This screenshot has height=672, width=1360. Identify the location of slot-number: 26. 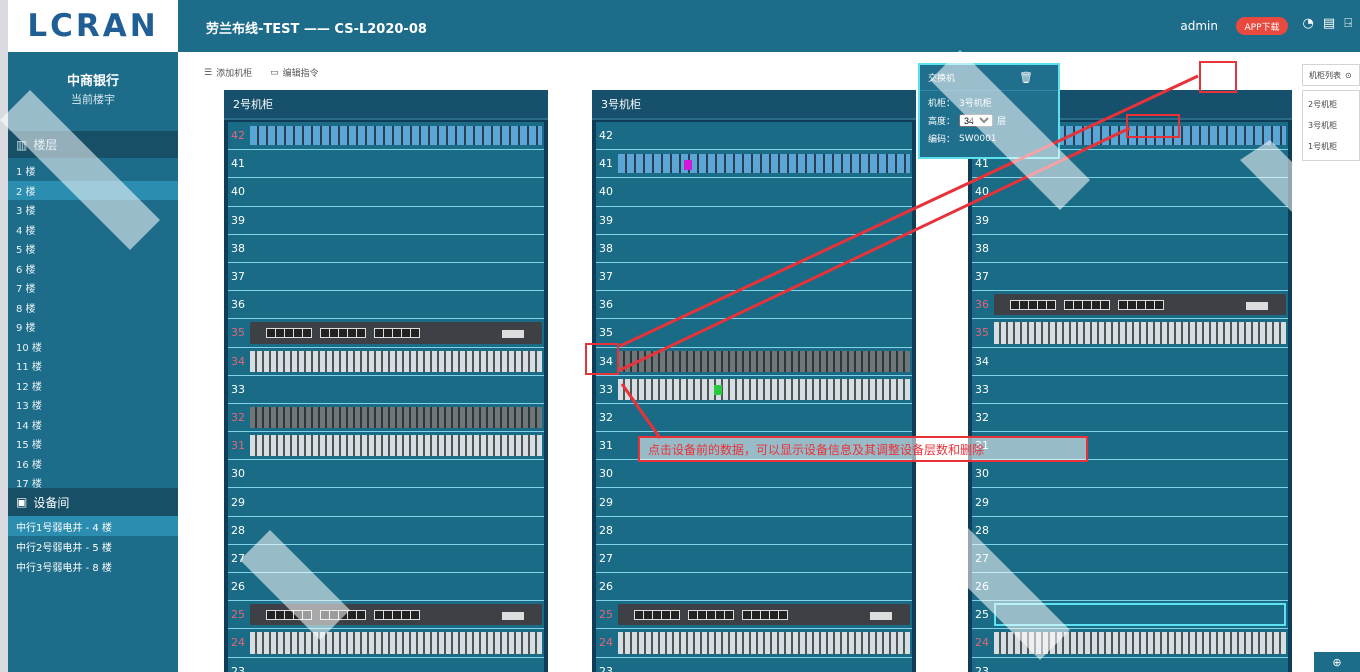
(238, 586).